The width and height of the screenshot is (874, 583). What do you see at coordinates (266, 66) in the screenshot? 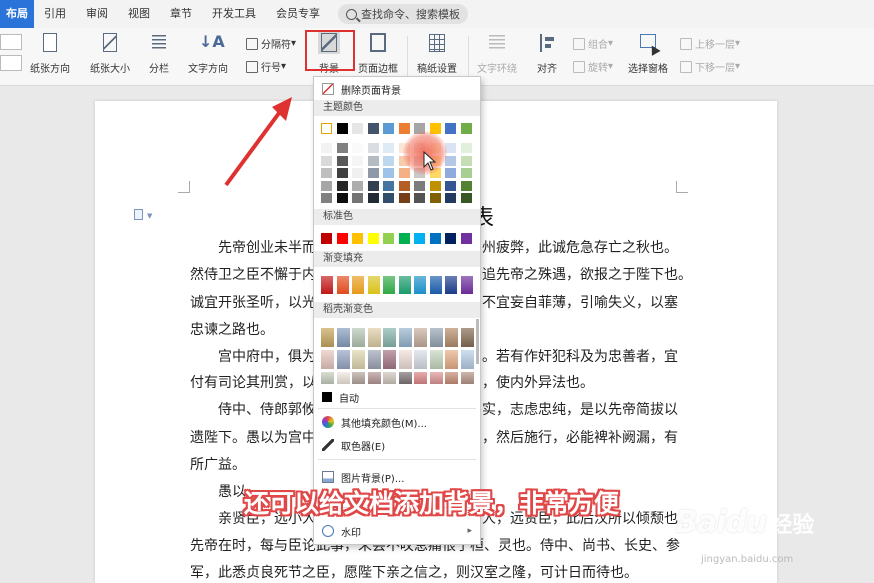
I see `line-numbers-button: 行号 ▾` at bounding box center [266, 66].